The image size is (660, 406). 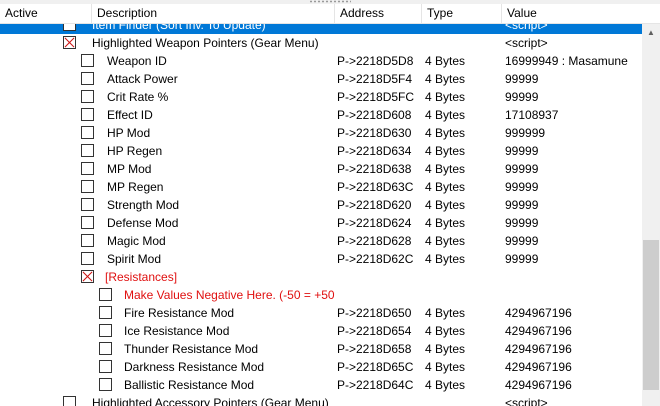 I want to click on row-description: Weapon ID, so click(x=137, y=61).